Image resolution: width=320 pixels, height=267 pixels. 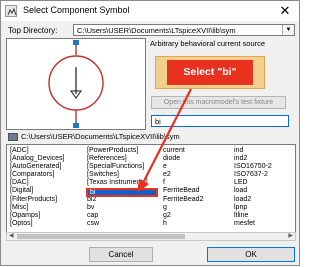 I want to click on list-item: [PowerProducts], so click(x=117, y=151).